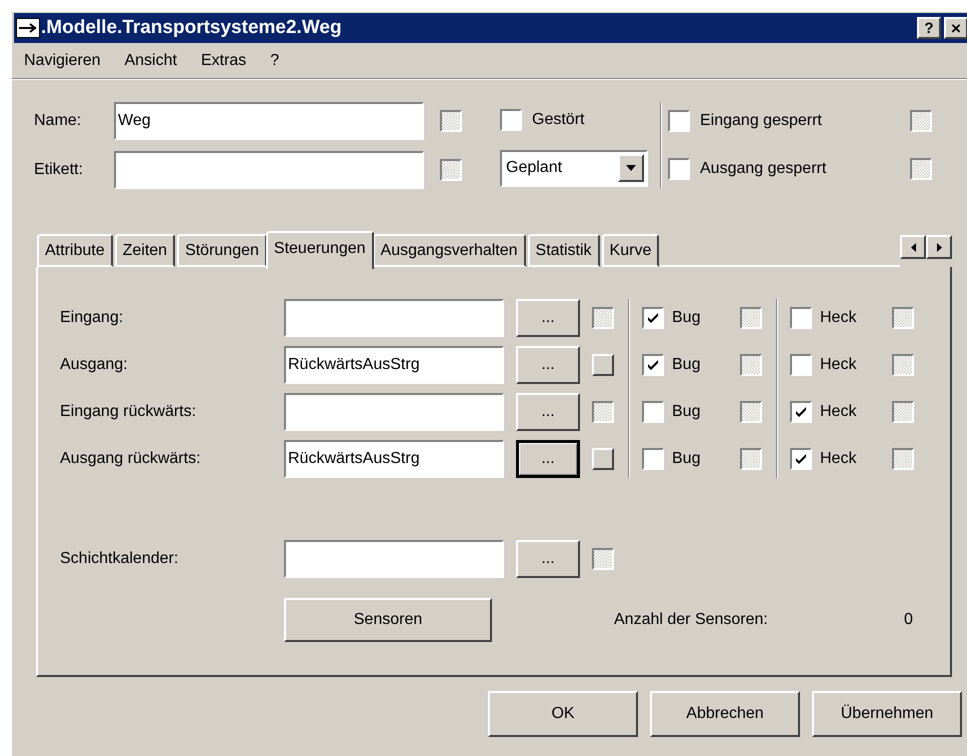 The width and height of the screenshot is (967, 756). I want to click on menu-item: Navigieren, so click(62, 60).